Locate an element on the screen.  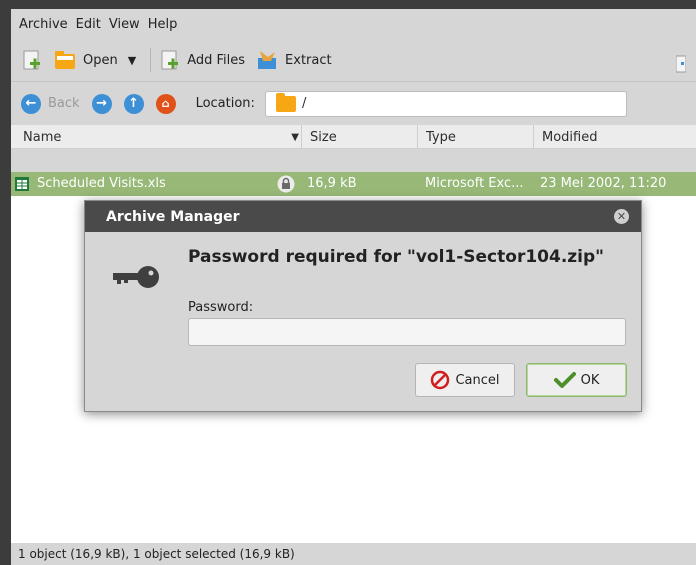
column-modified-label: Modified is located at coordinates (570, 137).